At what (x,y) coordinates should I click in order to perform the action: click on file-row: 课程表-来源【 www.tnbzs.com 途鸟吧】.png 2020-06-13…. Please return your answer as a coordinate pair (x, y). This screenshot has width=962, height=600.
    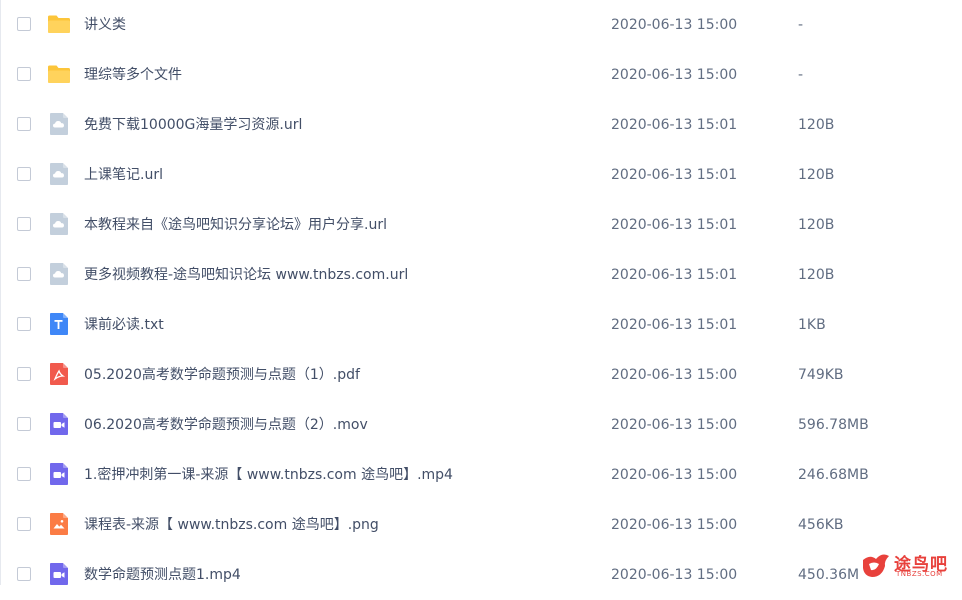
    Looking at the image, I should click on (481, 525).